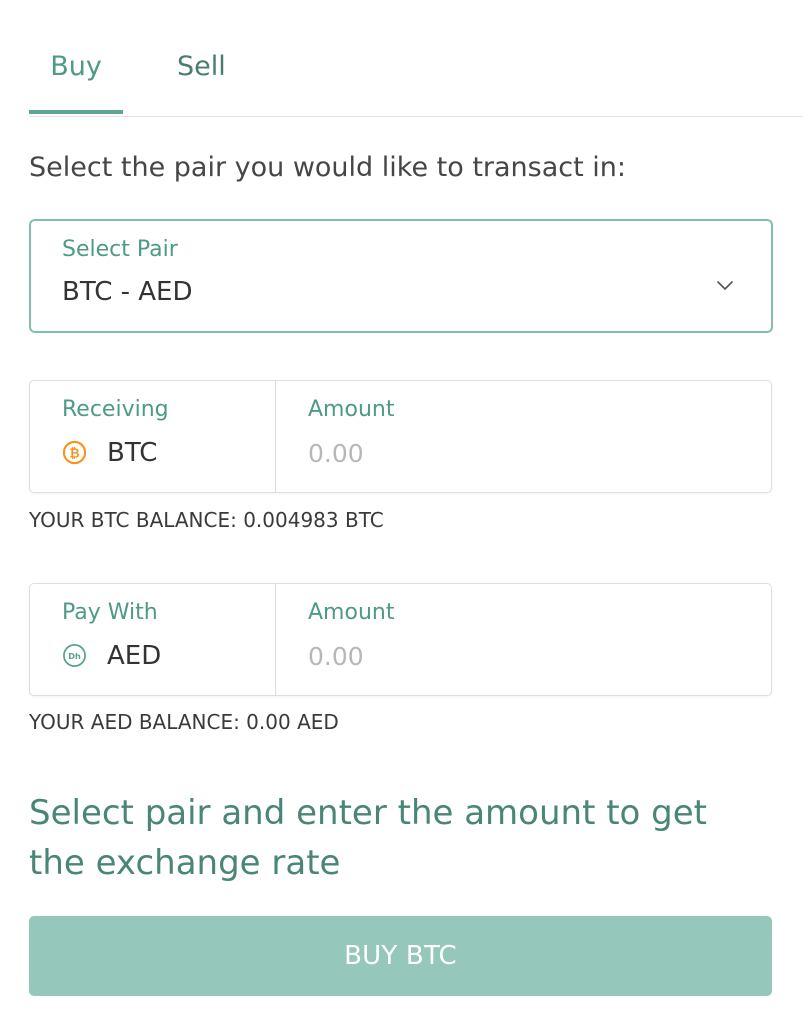 This screenshot has height=1024, width=803. I want to click on chevron-down-icon, so click(725, 285).